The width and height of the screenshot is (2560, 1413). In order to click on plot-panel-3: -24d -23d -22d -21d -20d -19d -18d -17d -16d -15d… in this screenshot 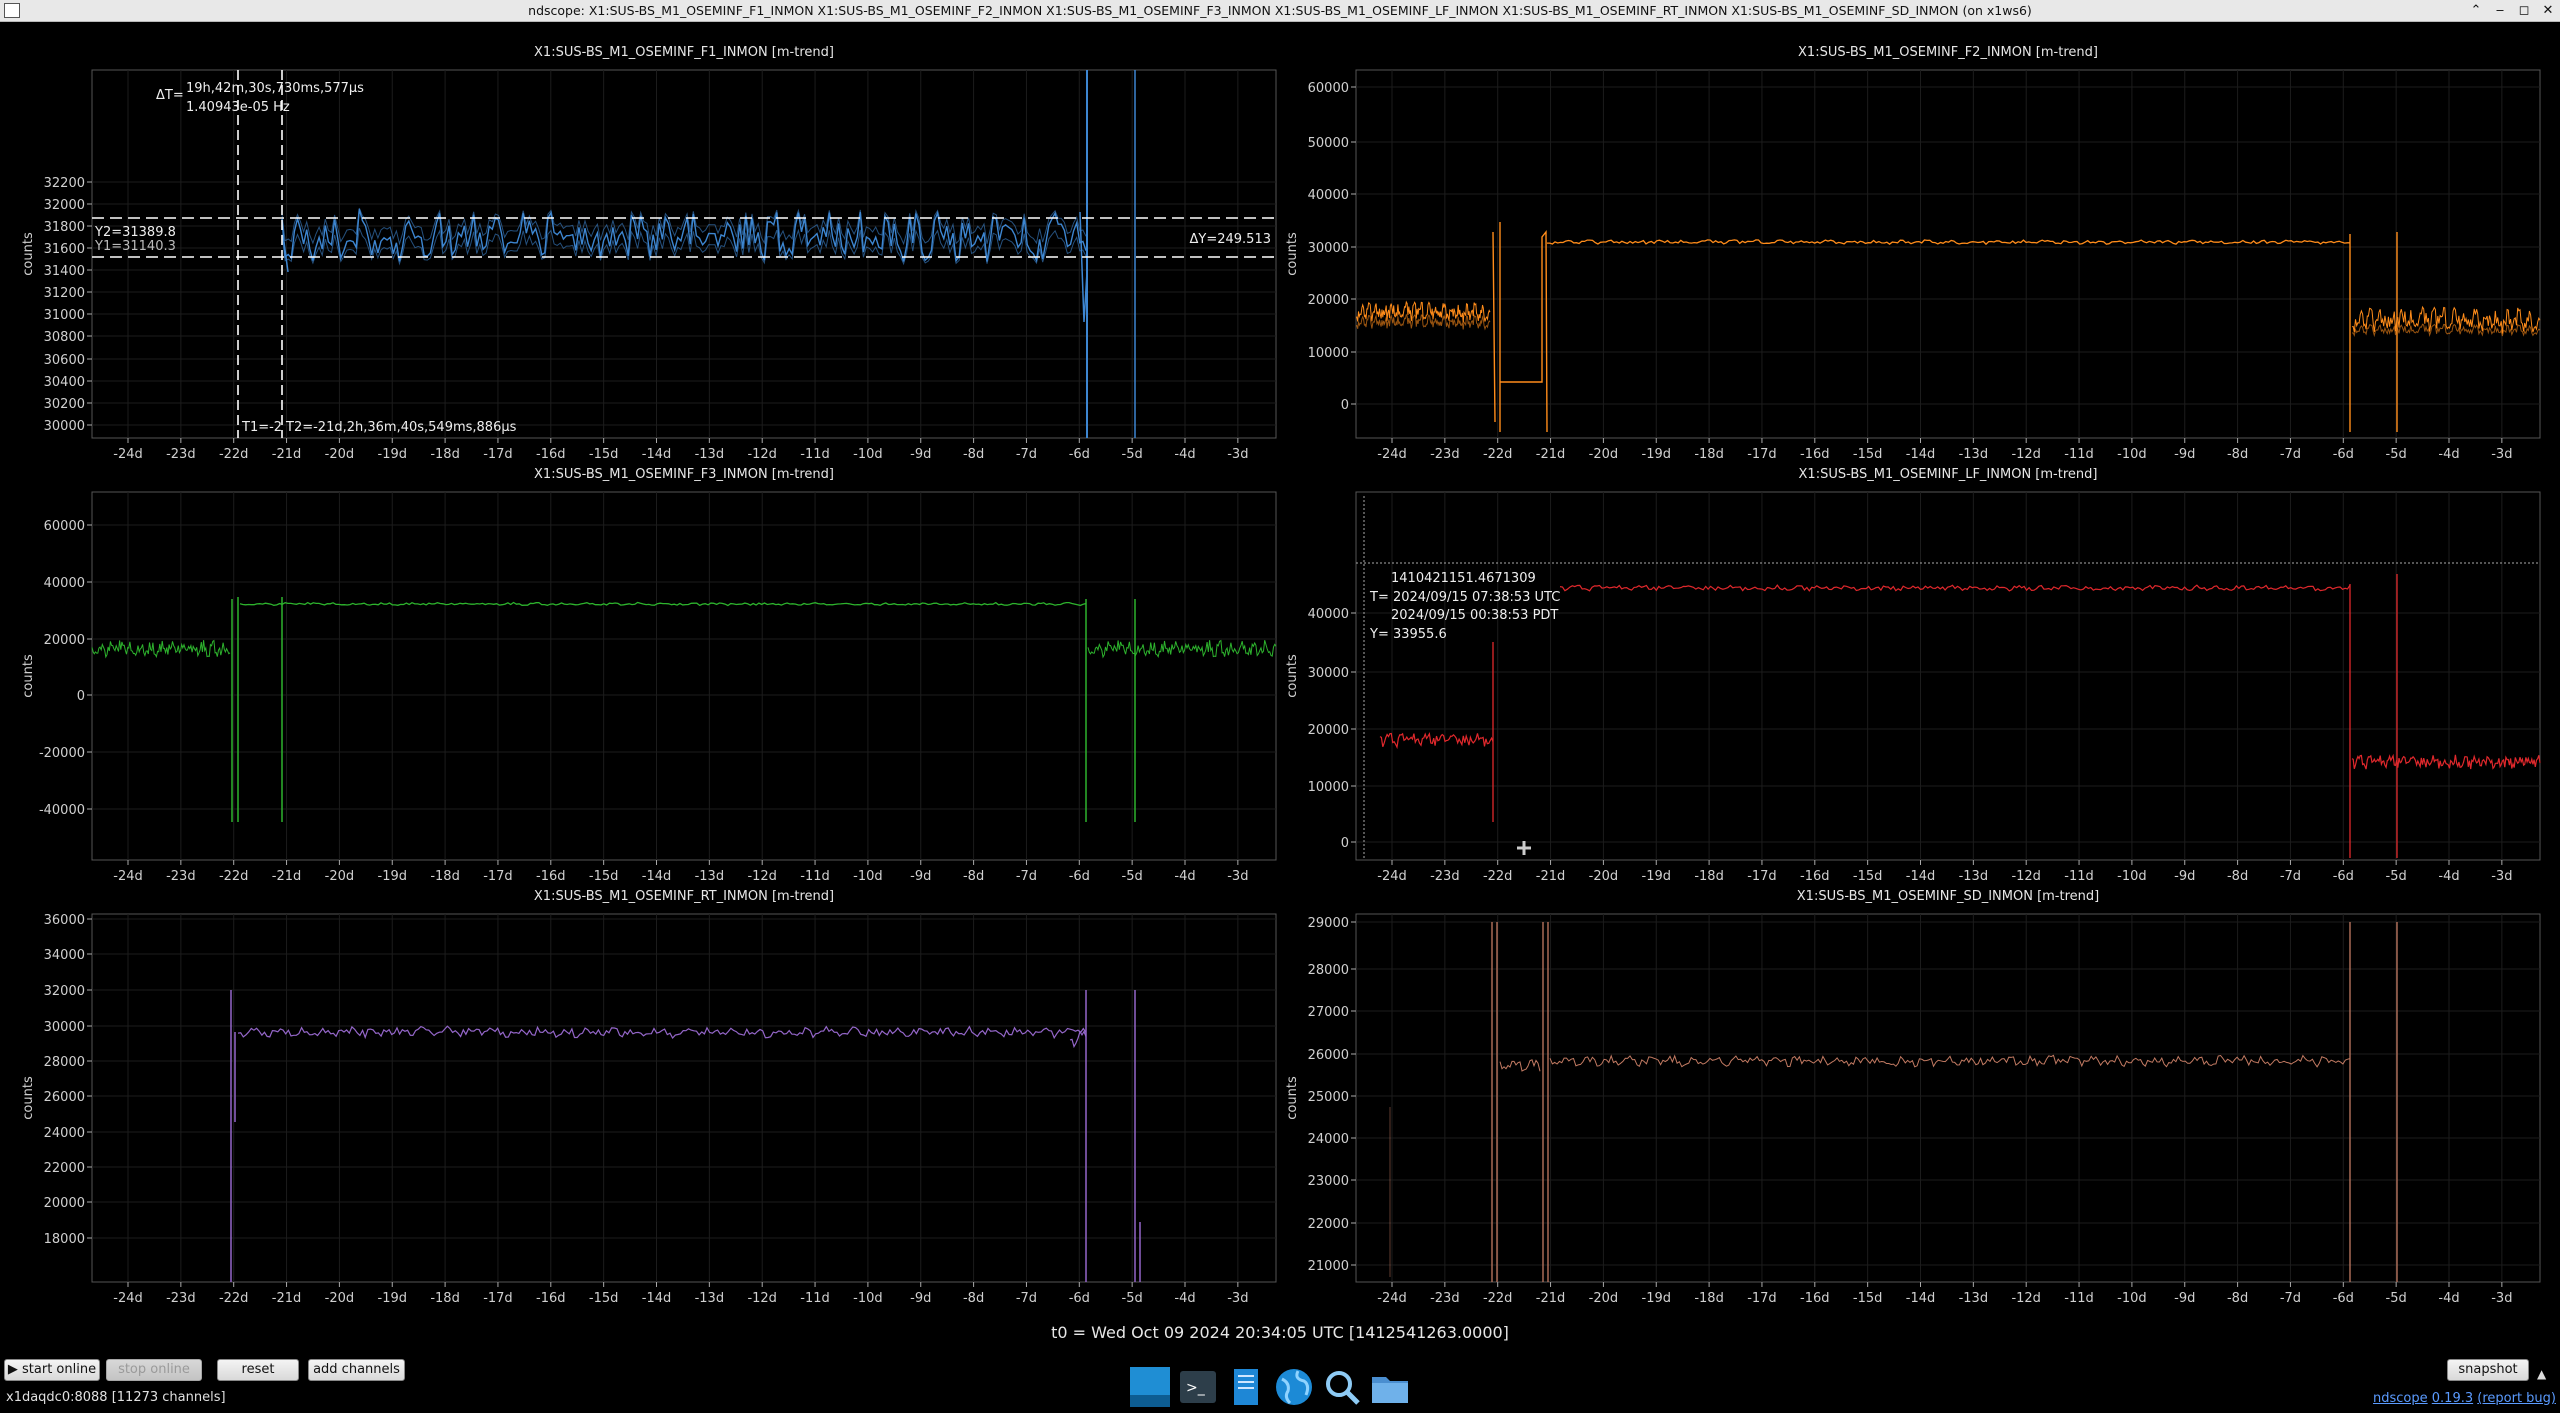, I will do `click(1913, 675)`.